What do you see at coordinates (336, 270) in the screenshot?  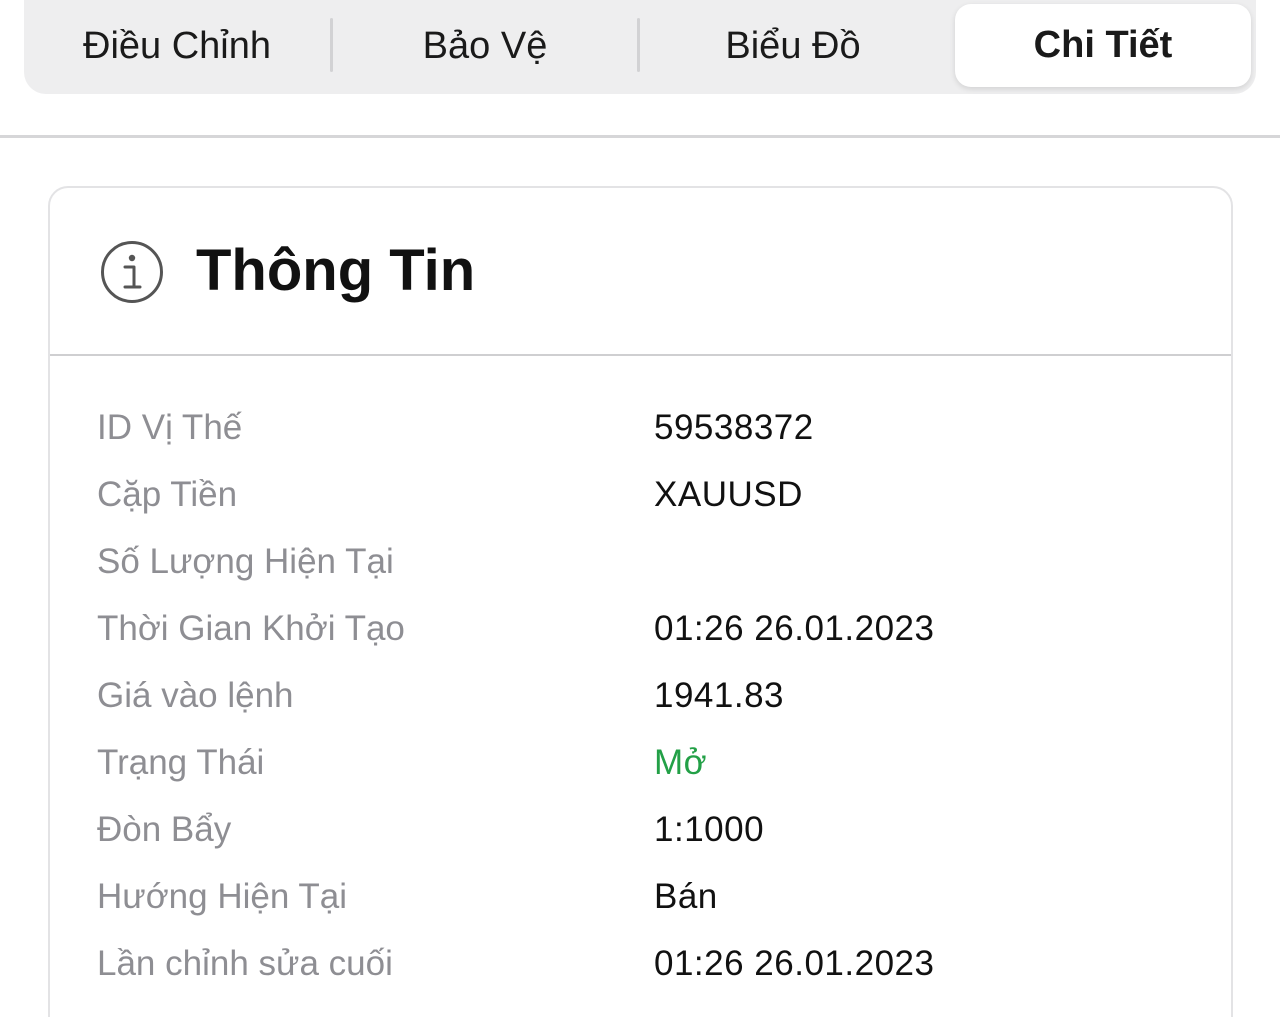 I see `card-title: Thông Tin` at bounding box center [336, 270].